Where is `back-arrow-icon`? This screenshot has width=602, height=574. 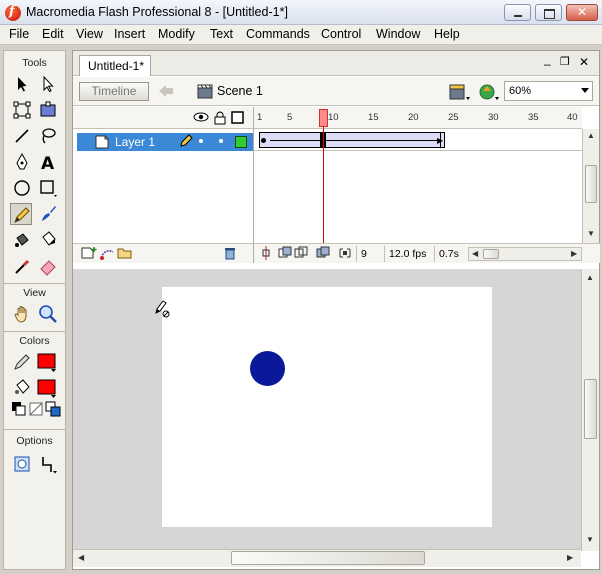 back-arrow-icon is located at coordinates (166, 92).